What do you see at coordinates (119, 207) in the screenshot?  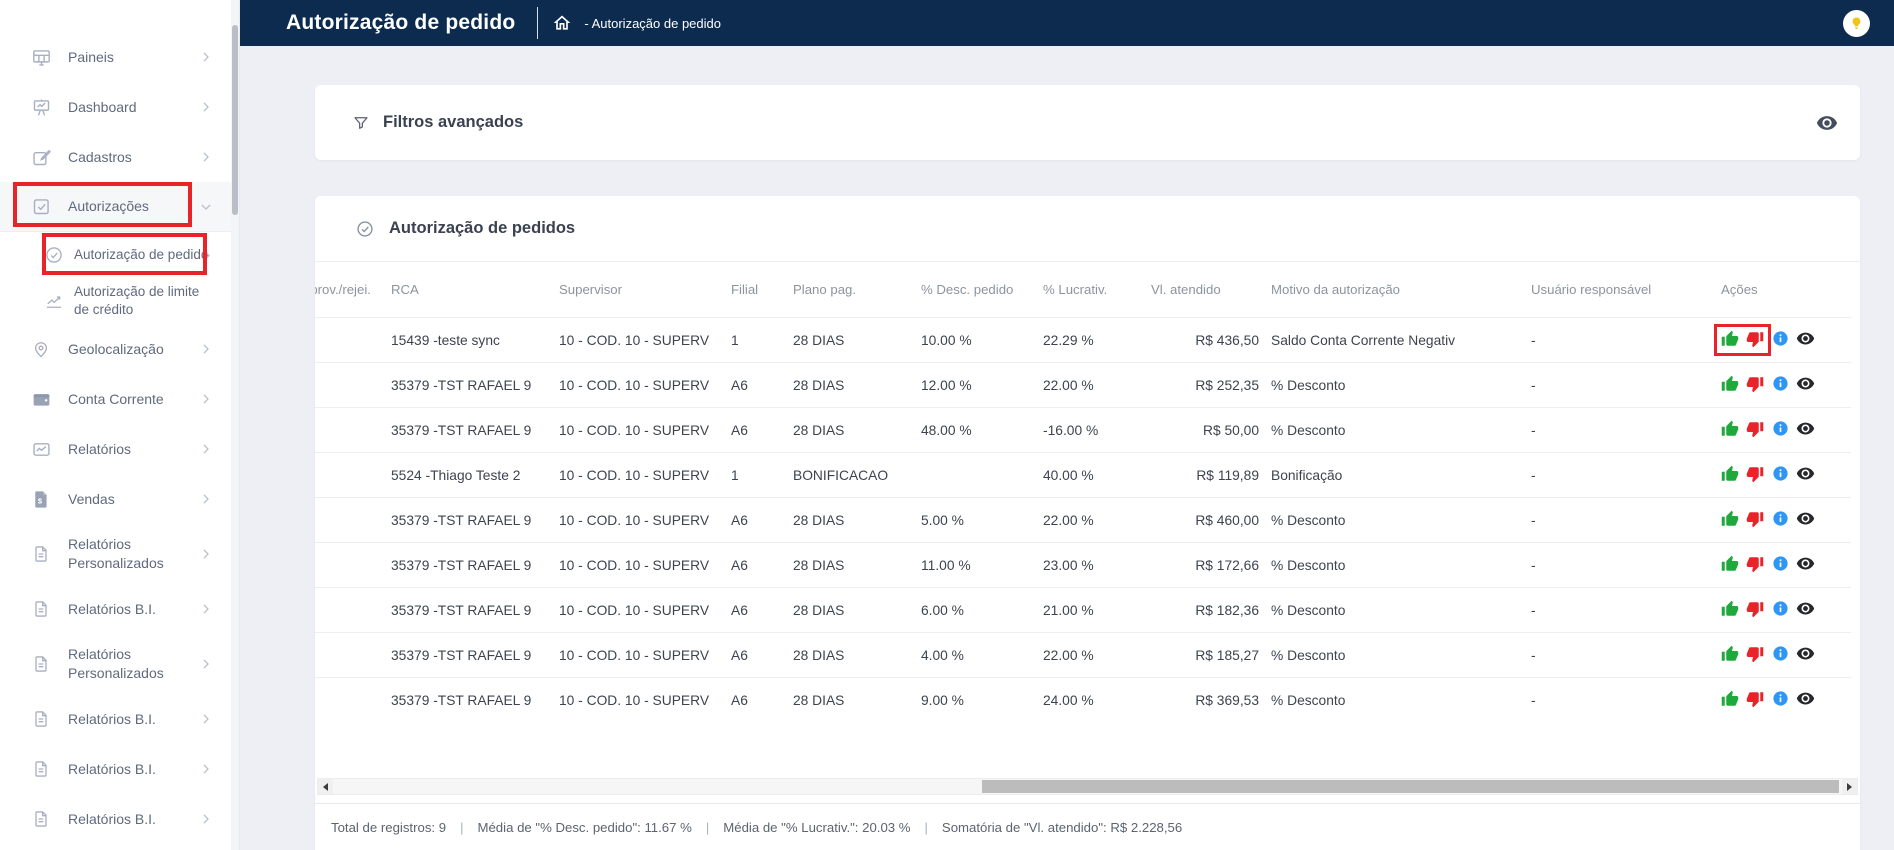 I see `sidebar-item-autorizacoes: Autorizações` at bounding box center [119, 207].